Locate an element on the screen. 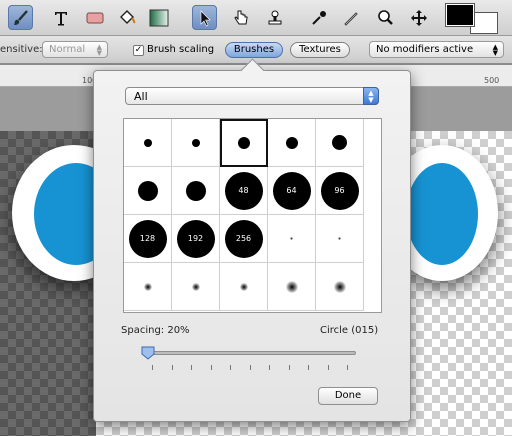 This screenshot has height=436, width=512. modifiers-value: No modifiers active is located at coordinates (425, 49).